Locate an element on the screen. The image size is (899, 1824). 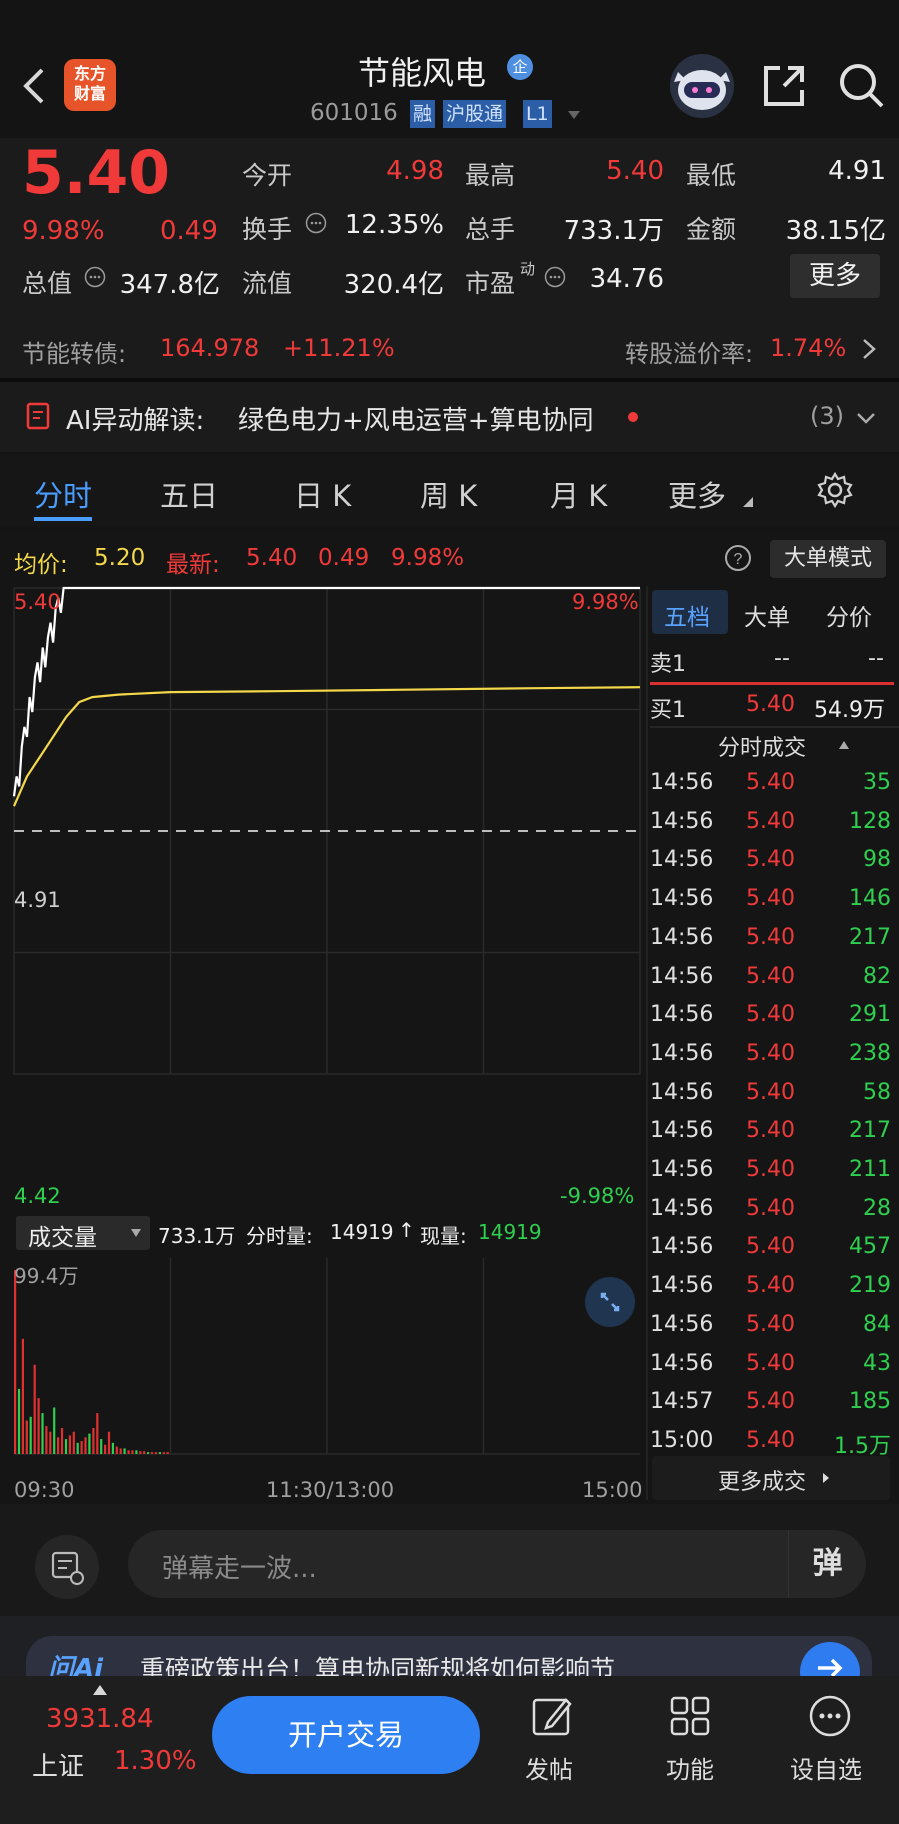
stock-header: 东方 财富 节能风电 企 601016 融 沪股通 L1 is located at coordinates (449, 69).